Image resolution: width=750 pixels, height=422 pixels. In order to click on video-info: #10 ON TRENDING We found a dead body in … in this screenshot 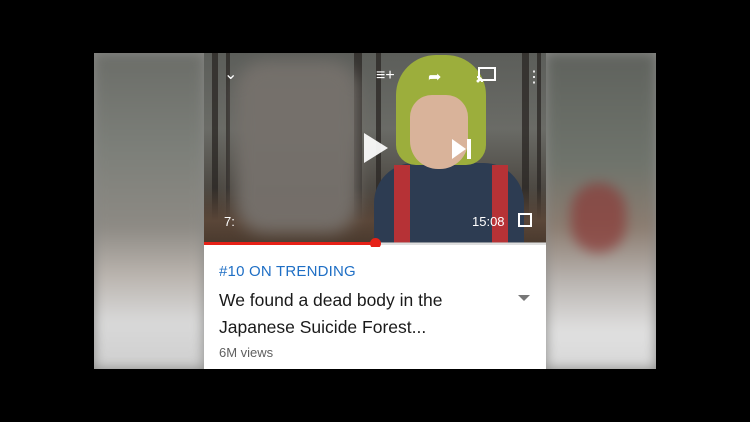, I will do `click(375, 308)`.